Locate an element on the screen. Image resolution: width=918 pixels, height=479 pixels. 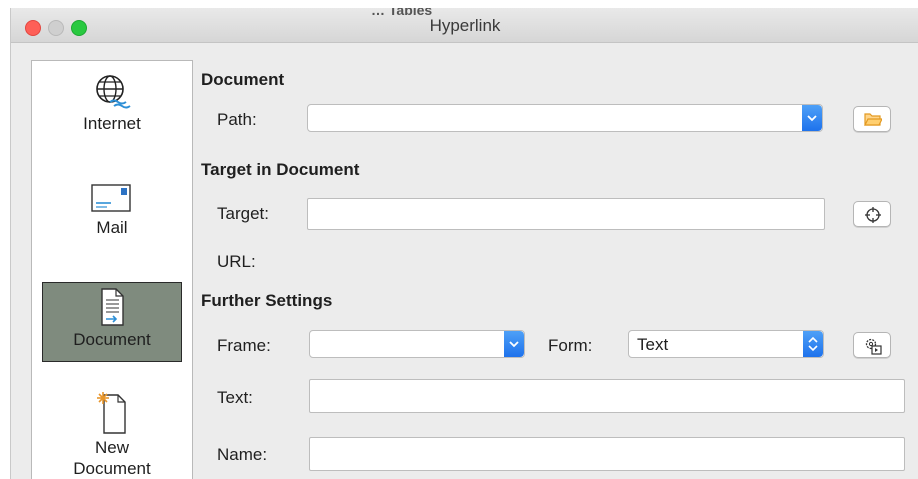
path-label: Path: is located at coordinates (237, 119).